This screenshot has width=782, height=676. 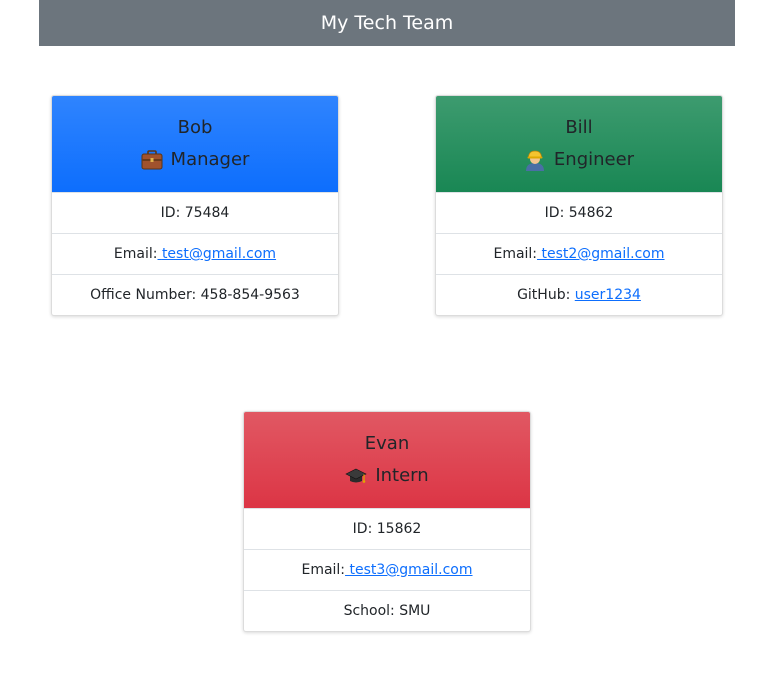 I want to click on employee-id-row: ID: 15862, so click(x=387, y=528).